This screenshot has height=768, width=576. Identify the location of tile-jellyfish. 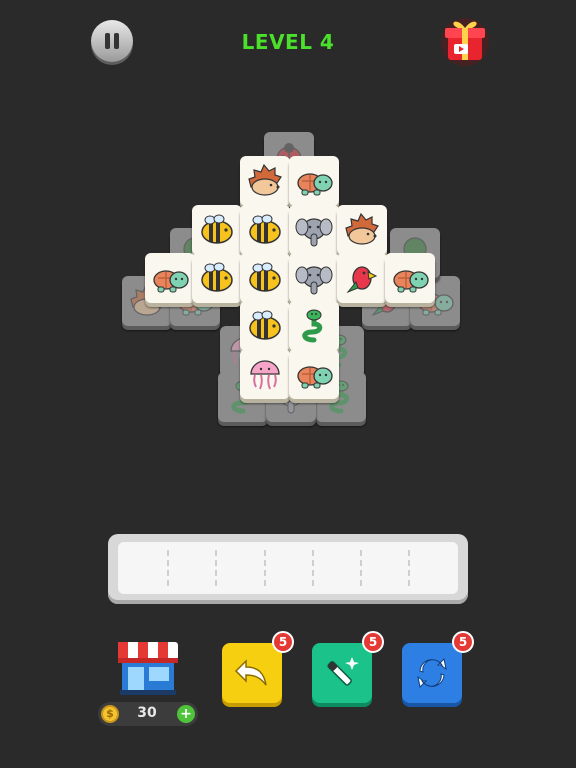
(265, 374).